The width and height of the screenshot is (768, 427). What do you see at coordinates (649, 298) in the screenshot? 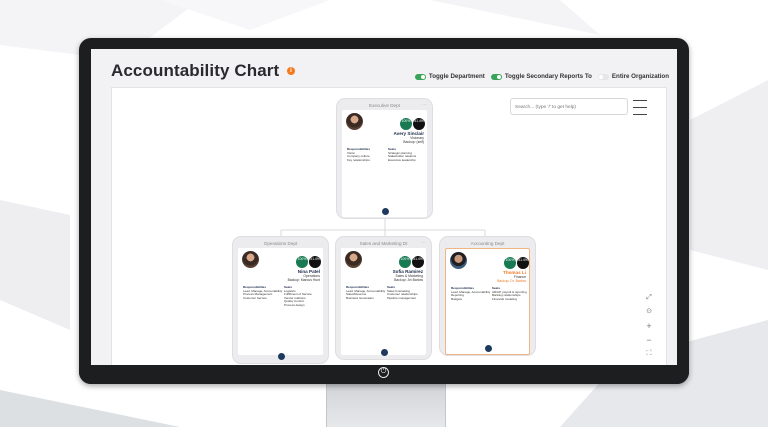
I see `fit-screen-icon: ⤢` at bounding box center [649, 298].